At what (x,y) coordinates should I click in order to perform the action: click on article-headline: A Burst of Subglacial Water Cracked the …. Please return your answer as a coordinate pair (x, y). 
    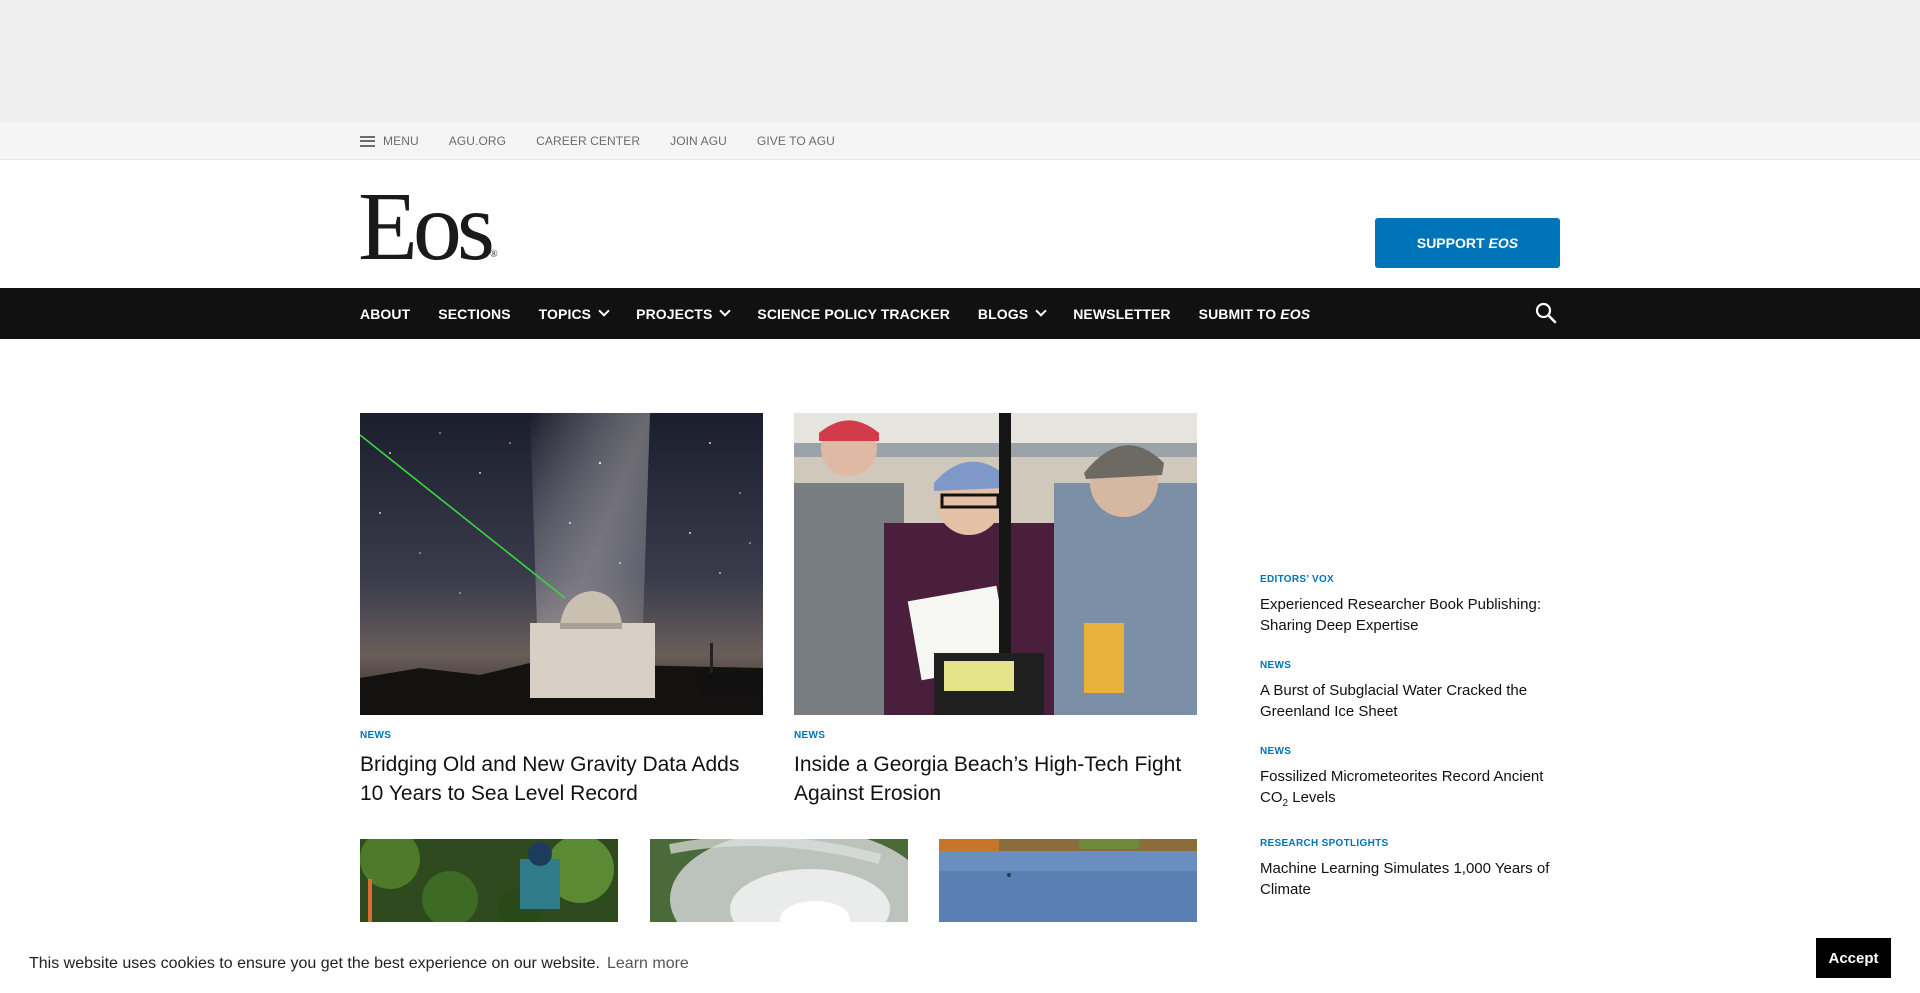
    Looking at the image, I should click on (1410, 701).